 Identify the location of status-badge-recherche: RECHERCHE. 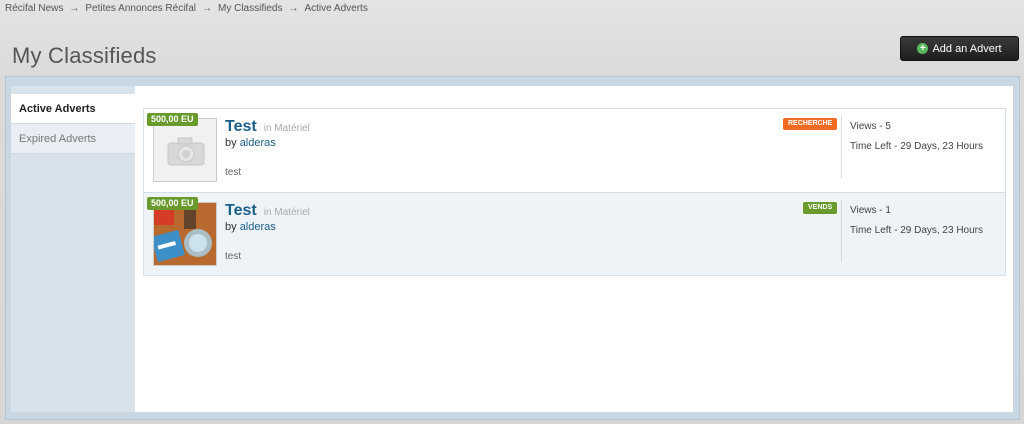
(810, 124).